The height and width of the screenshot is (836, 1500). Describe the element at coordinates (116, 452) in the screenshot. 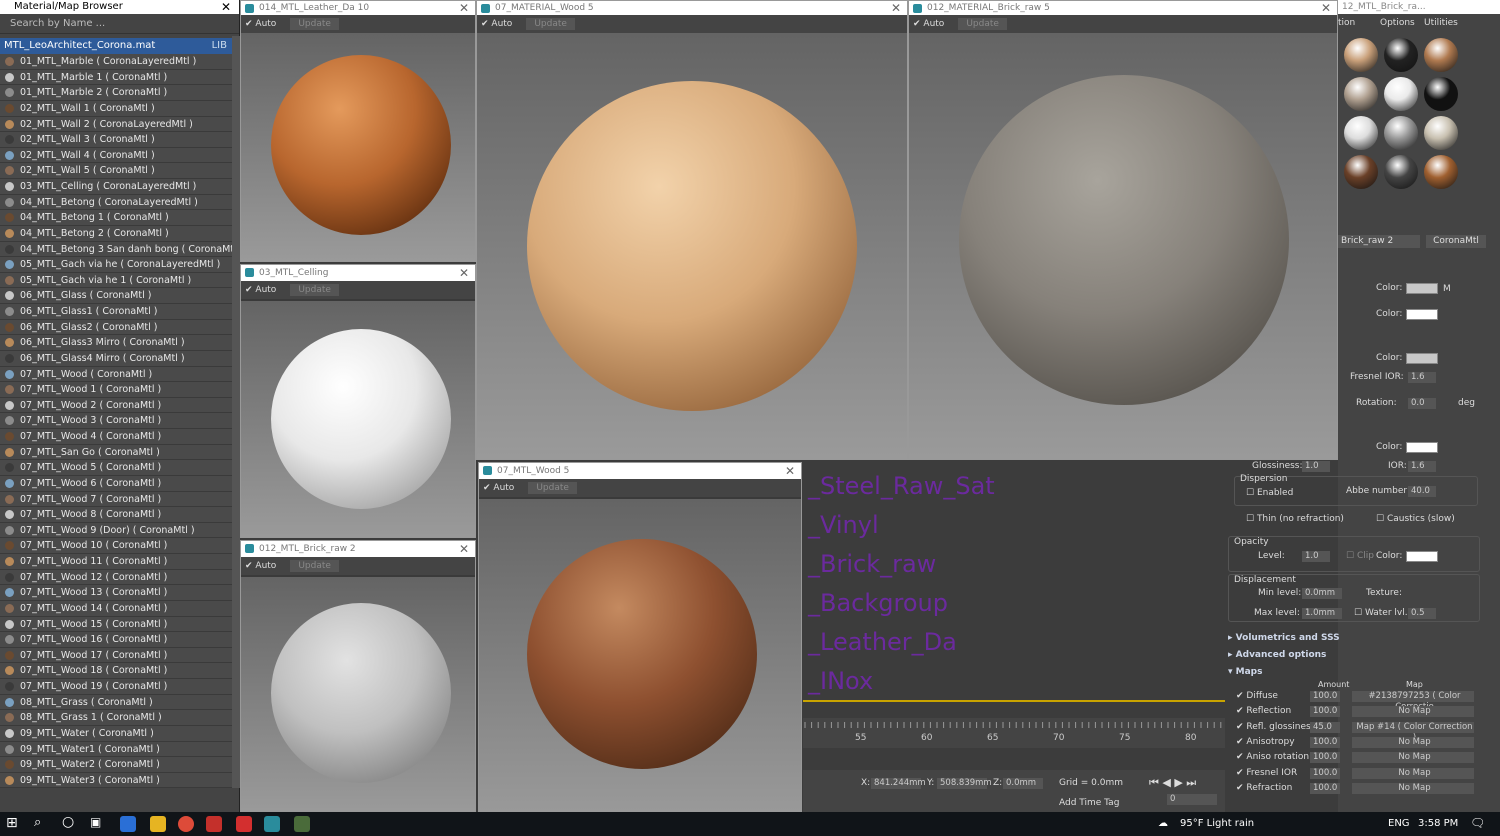

I see `list-item: 07_MTL_San Go ( CoronaMtl )` at that location.